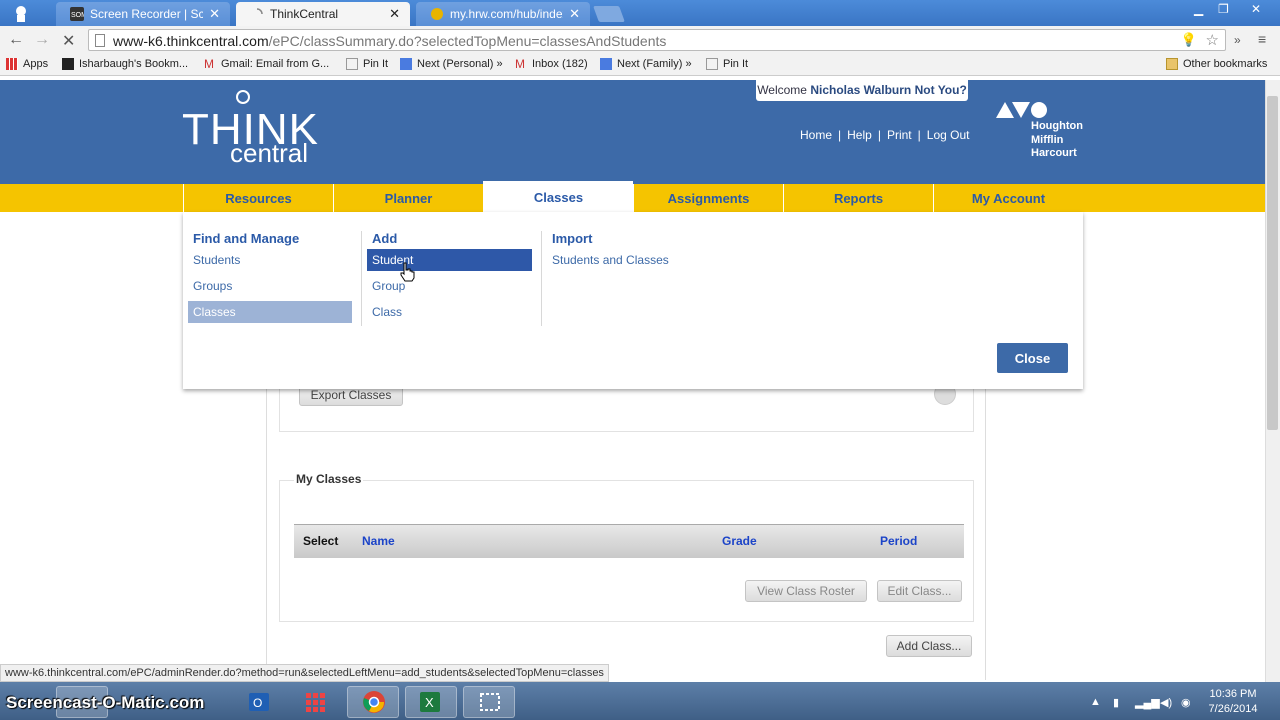 Image resolution: width=1280 pixels, height=720 pixels. What do you see at coordinates (449, 312) in the screenshot?
I see `menu-item-add-class: Class` at bounding box center [449, 312].